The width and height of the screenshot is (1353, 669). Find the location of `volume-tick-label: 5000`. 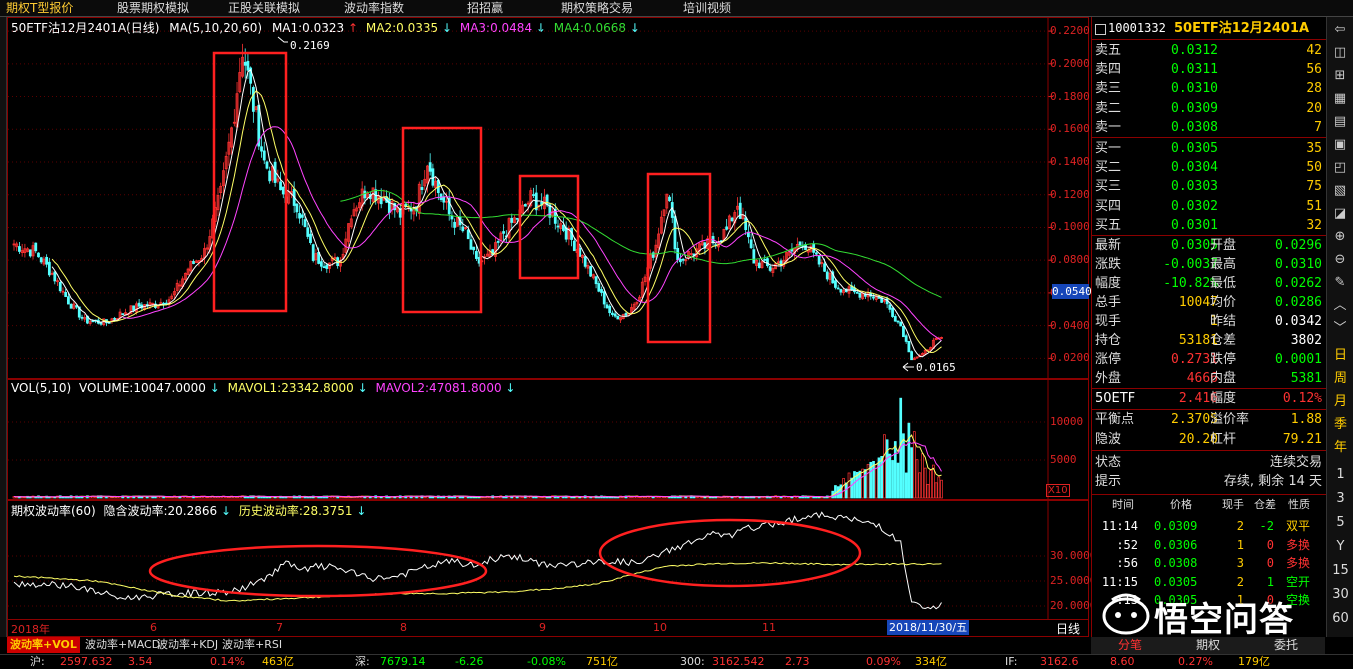

volume-tick-label: 5000 is located at coordinates (1063, 459).